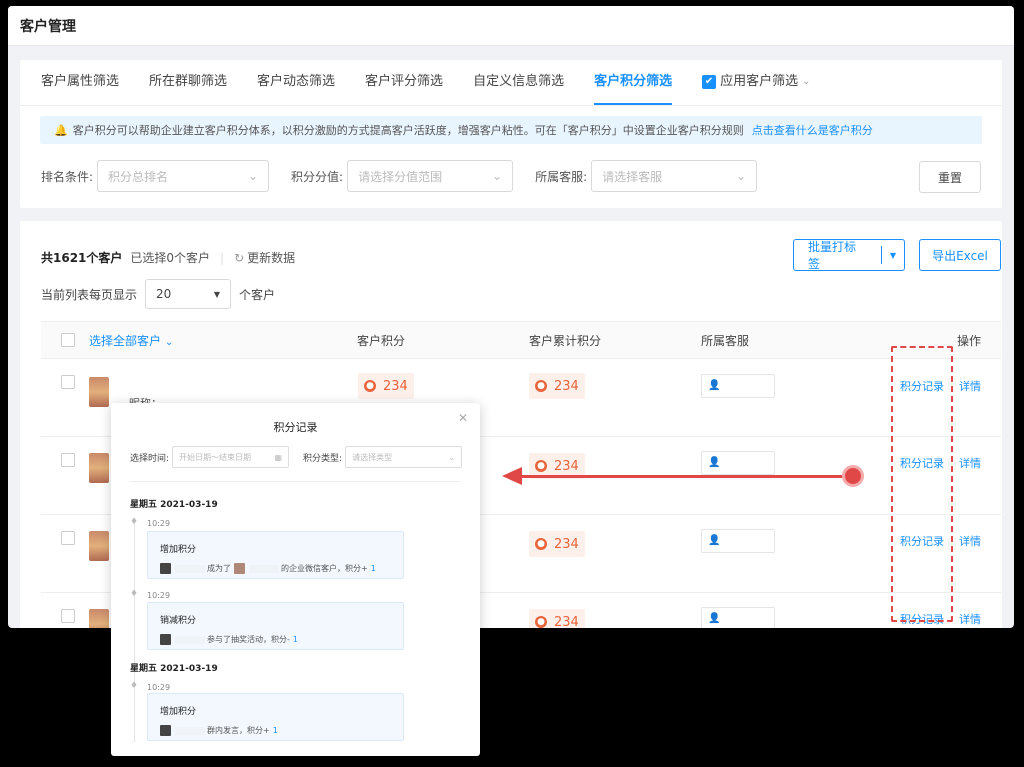  I want to click on date-range-input: 开始日期～结束日期 ▦, so click(231, 457).